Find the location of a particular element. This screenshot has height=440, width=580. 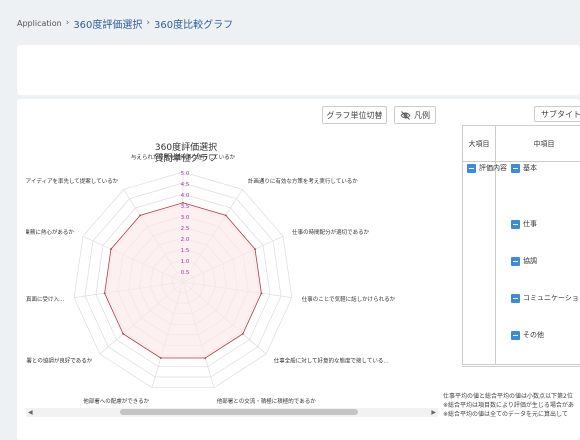

mid-item-row: コミュニケーション is located at coordinates (545, 298).